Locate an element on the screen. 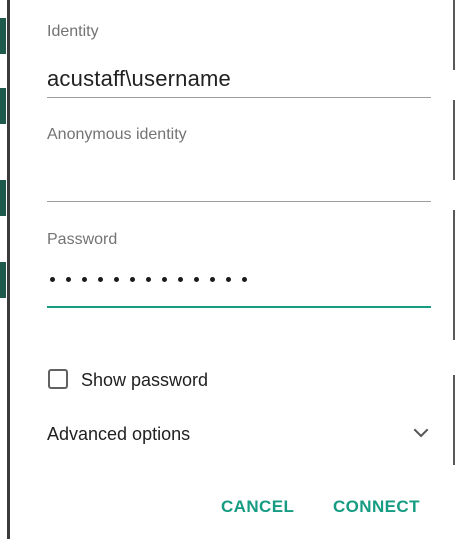  password-input is located at coordinates (148, 279).